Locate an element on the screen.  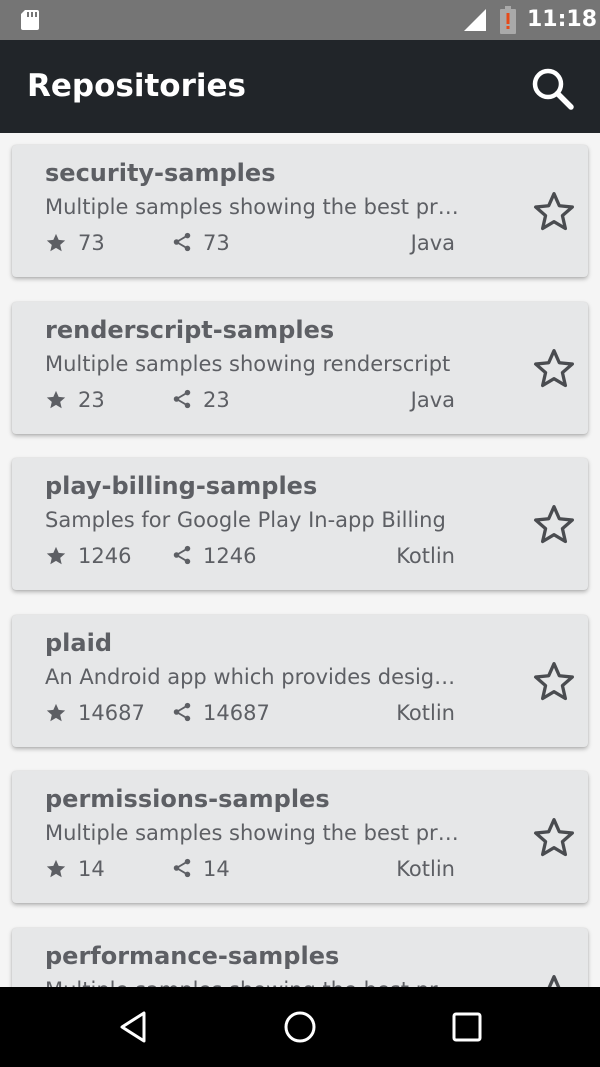
recents-icon is located at coordinates (467, 1027).